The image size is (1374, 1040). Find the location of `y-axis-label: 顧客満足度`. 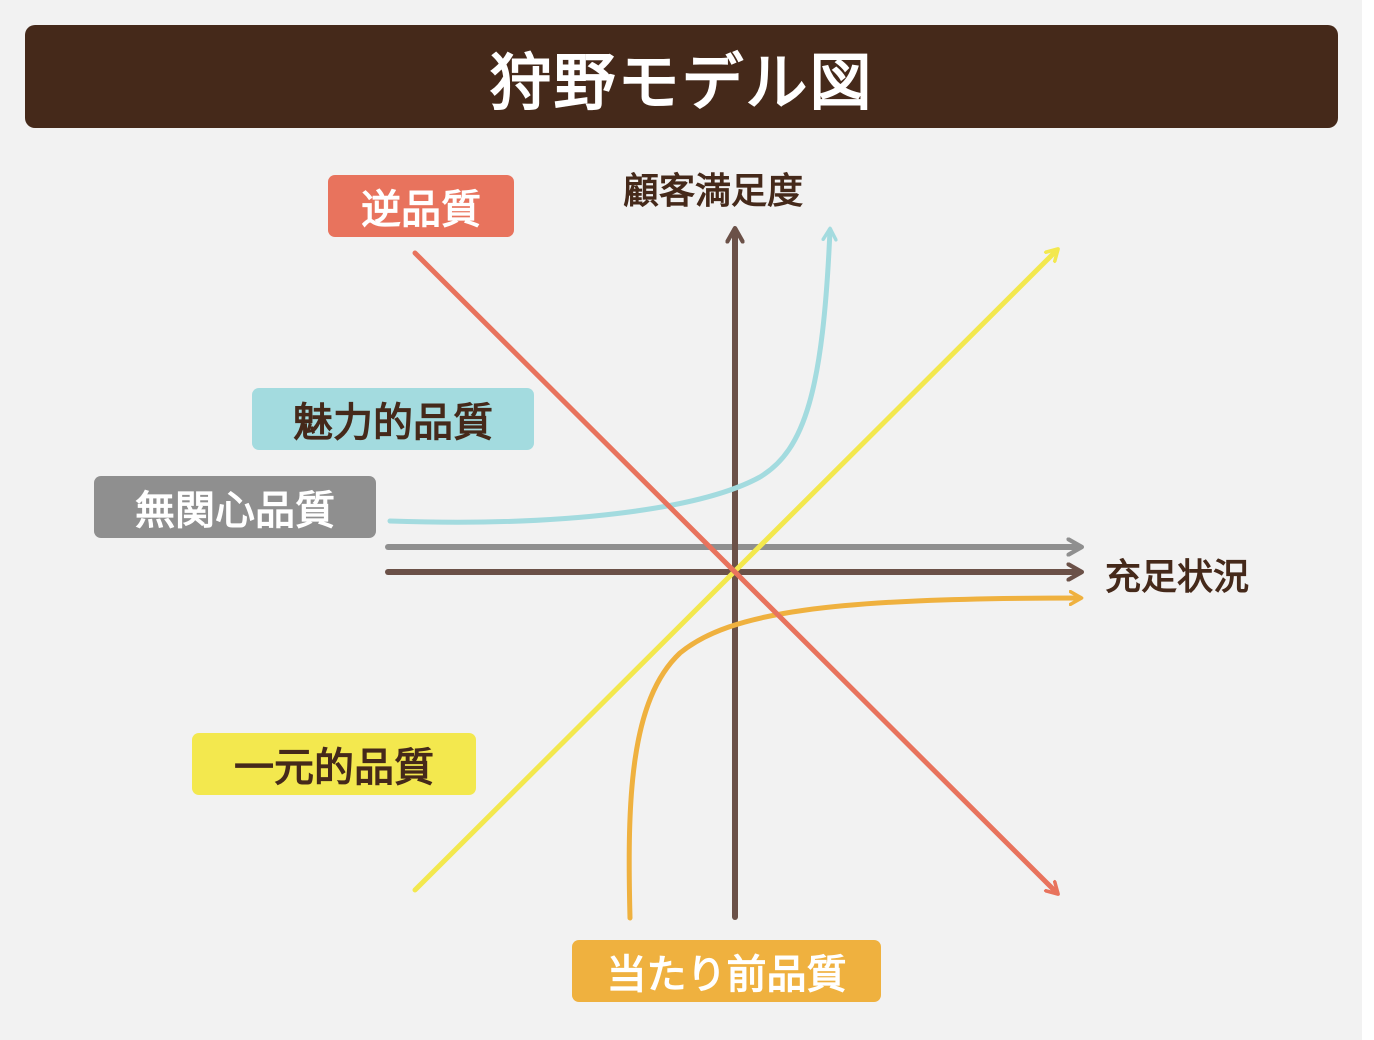

y-axis-label: 顧客満足度 is located at coordinates (713, 191).